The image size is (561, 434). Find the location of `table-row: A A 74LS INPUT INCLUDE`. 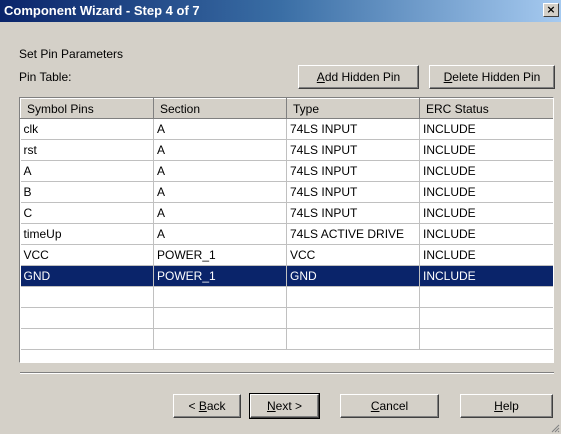

table-row: A A 74LS INPUT INCLUDE is located at coordinates (286, 171).